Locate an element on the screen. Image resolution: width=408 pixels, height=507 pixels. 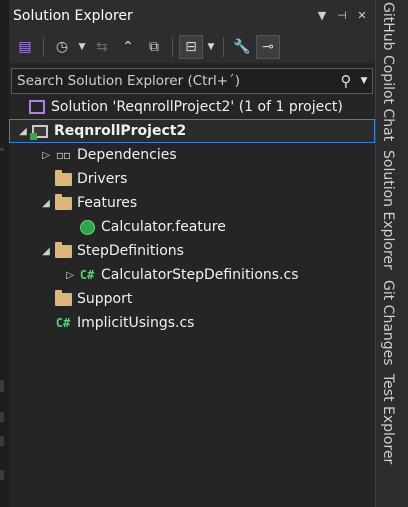
tree-item-dependencies: ▷ ▫▫ Dependencies is located at coordinates (192, 155).